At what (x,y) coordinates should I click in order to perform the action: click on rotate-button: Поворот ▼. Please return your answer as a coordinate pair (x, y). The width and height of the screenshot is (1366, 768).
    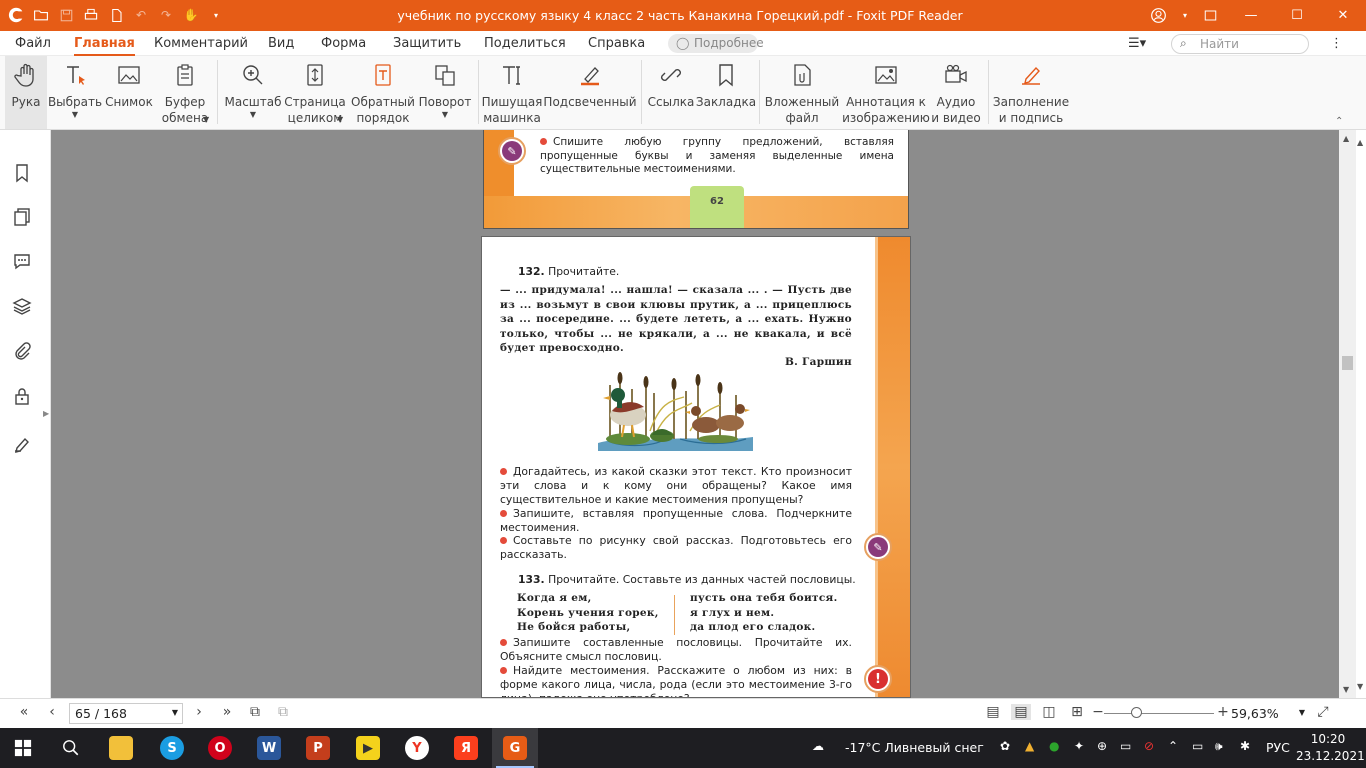
    Looking at the image, I should click on (445, 92).